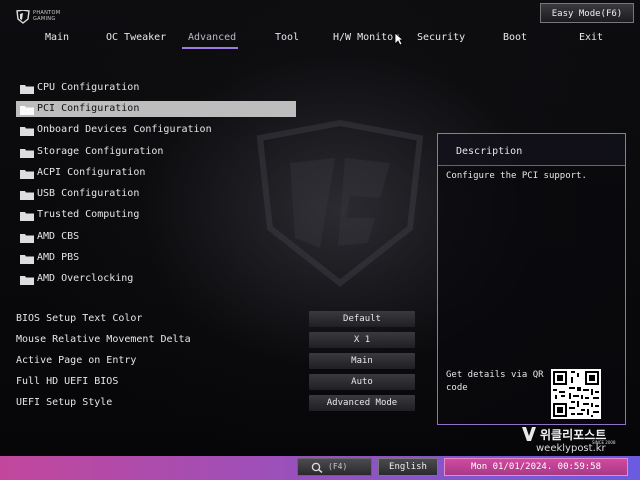  What do you see at coordinates (156, 215) in the screenshot?
I see `menu-item-trusted-computing: Trusted Computing` at bounding box center [156, 215].